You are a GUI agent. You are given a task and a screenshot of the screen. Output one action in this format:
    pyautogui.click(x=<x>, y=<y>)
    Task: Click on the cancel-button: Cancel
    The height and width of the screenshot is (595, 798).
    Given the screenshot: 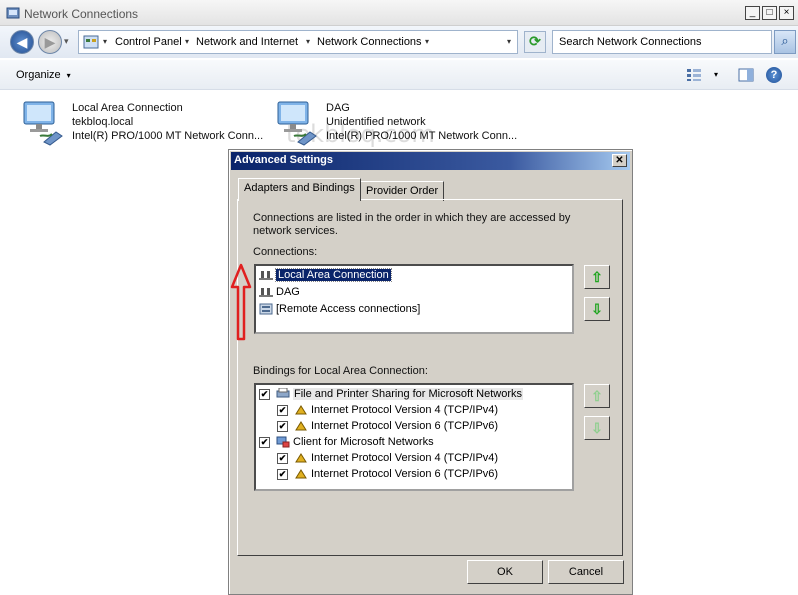 What is the action you would take?
    pyautogui.click(x=586, y=572)
    